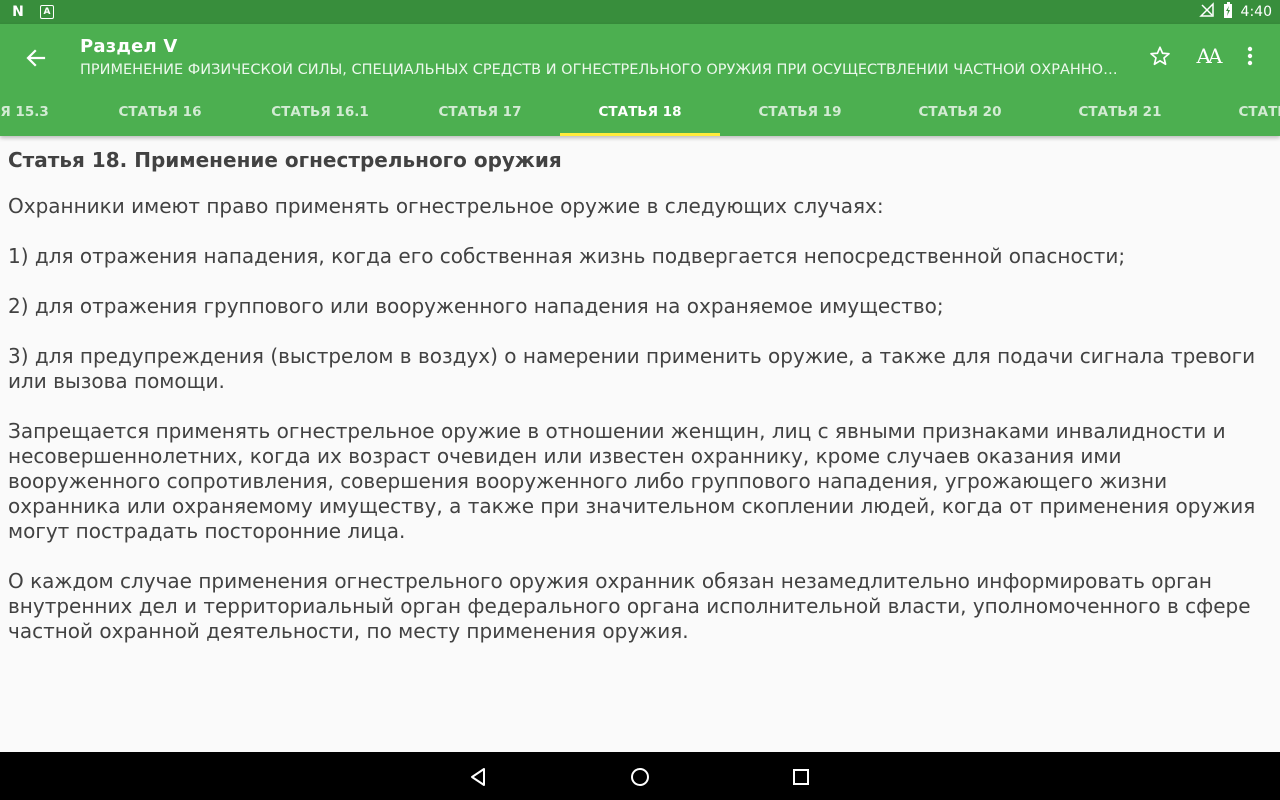 Image resolution: width=1280 pixels, height=800 pixels. I want to click on tab-article-15-3: СТАТЬЯ 15.3, so click(40, 116).